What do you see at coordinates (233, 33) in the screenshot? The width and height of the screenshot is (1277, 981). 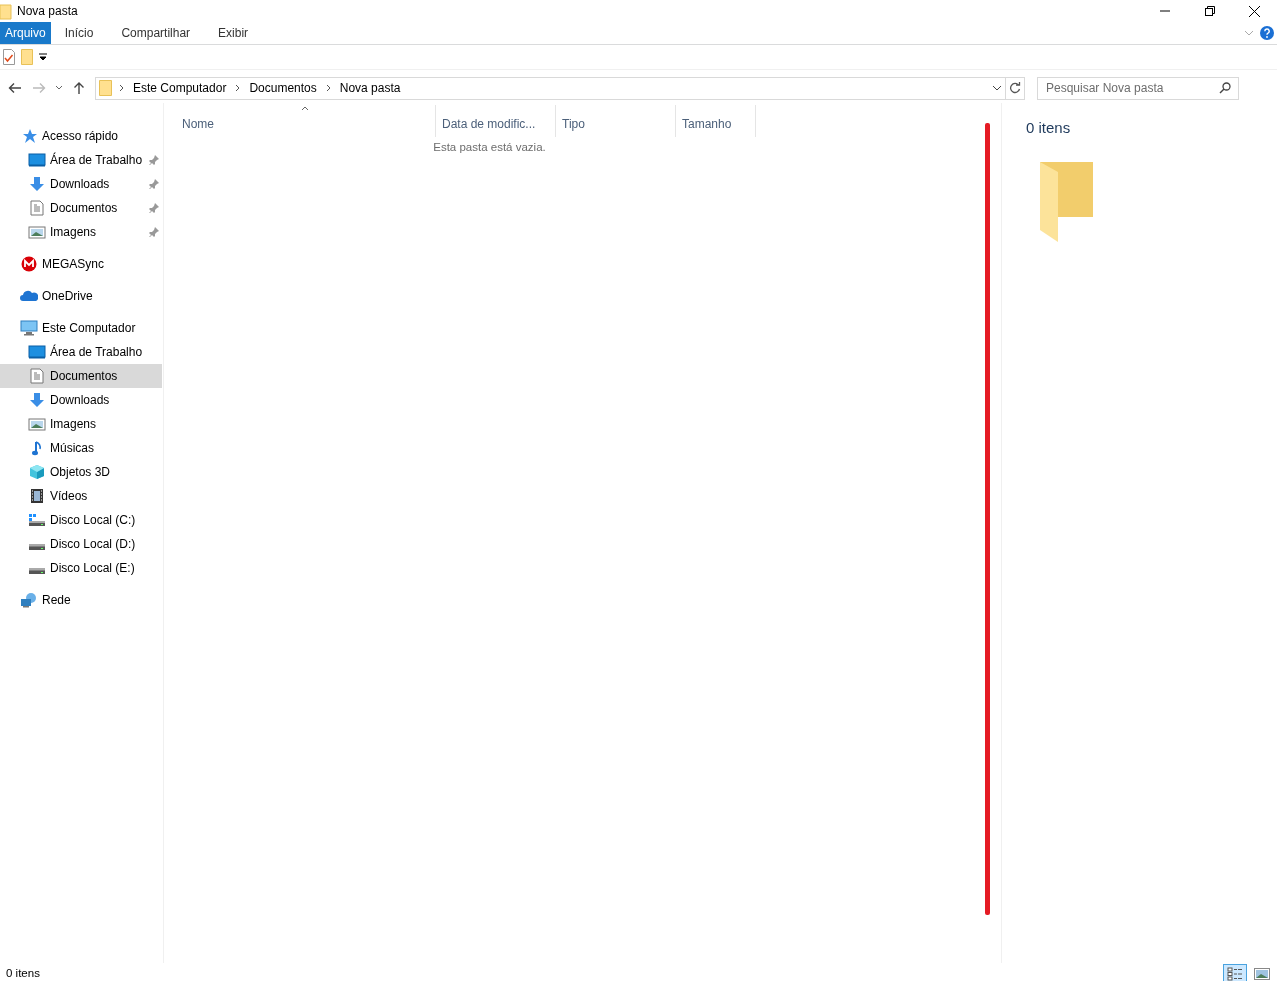 I see `ribbon-tab: Exibir` at bounding box center [233, 33].